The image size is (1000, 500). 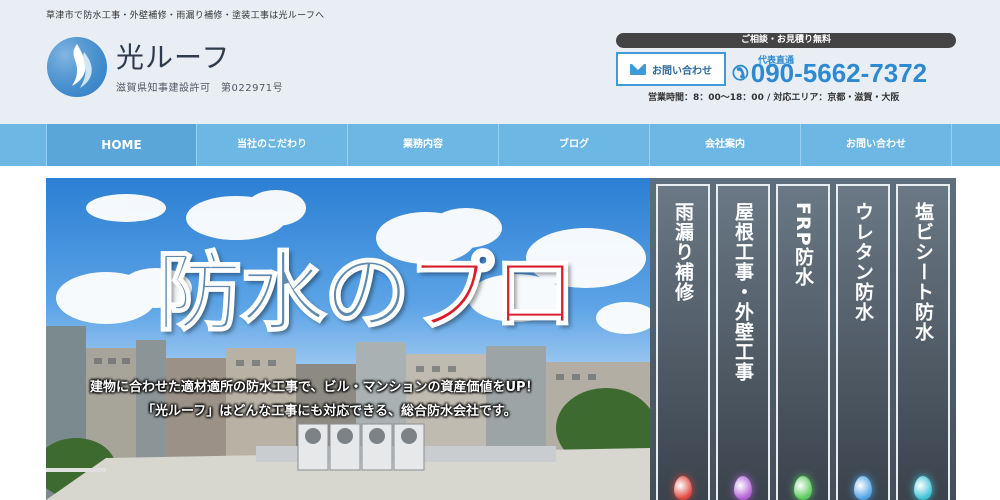 What do you see at coordinates (200, 88) in the screenshot?
I see `license-text: 滋賀県知事建設許可 第022971号` at bounding box center [200, 88].